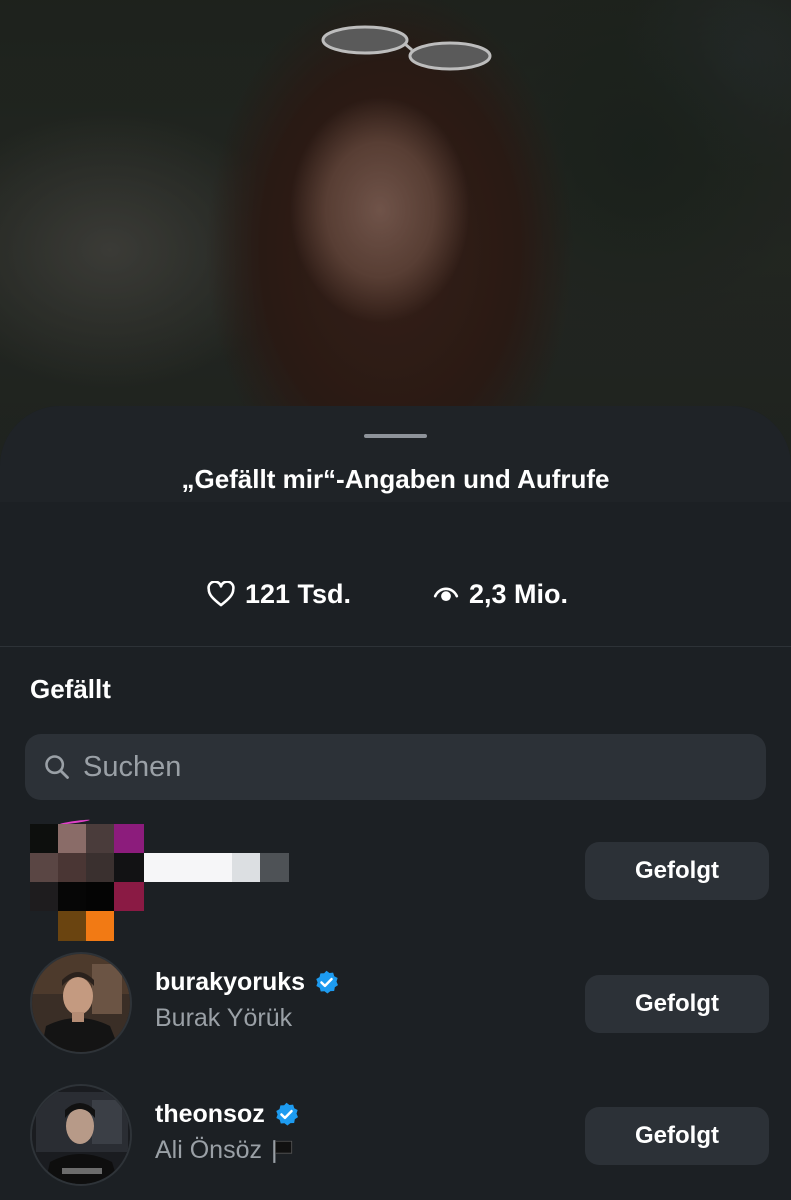 Image resolution: width=791 pixels, height=1200 pixels. I want to click on user-row-theonsoz: theonsoz Ali Önsöz Gefolgt, so click(395, 1139).